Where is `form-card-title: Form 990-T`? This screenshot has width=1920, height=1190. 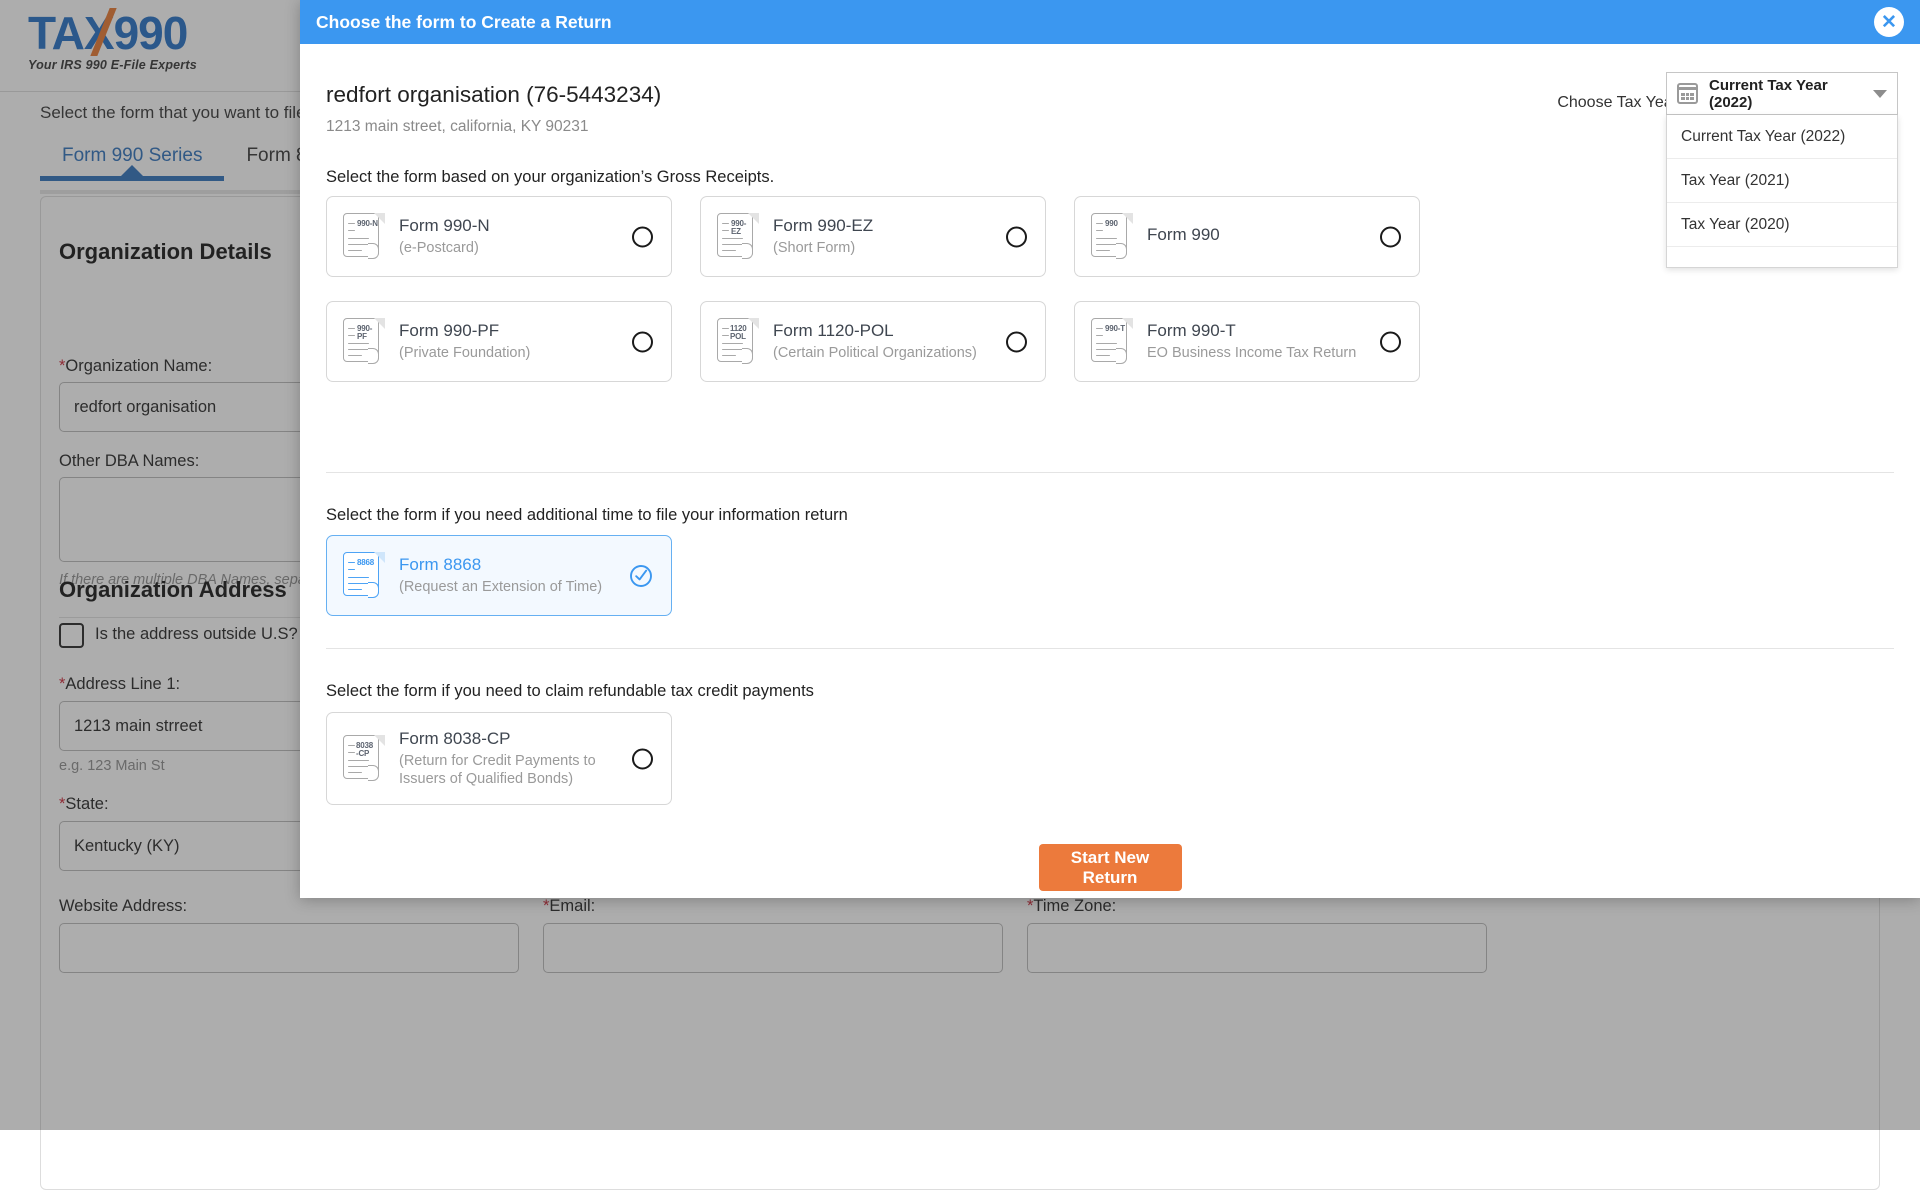
form-card-title: Form 990-T is located at coordinates (1251, 331).